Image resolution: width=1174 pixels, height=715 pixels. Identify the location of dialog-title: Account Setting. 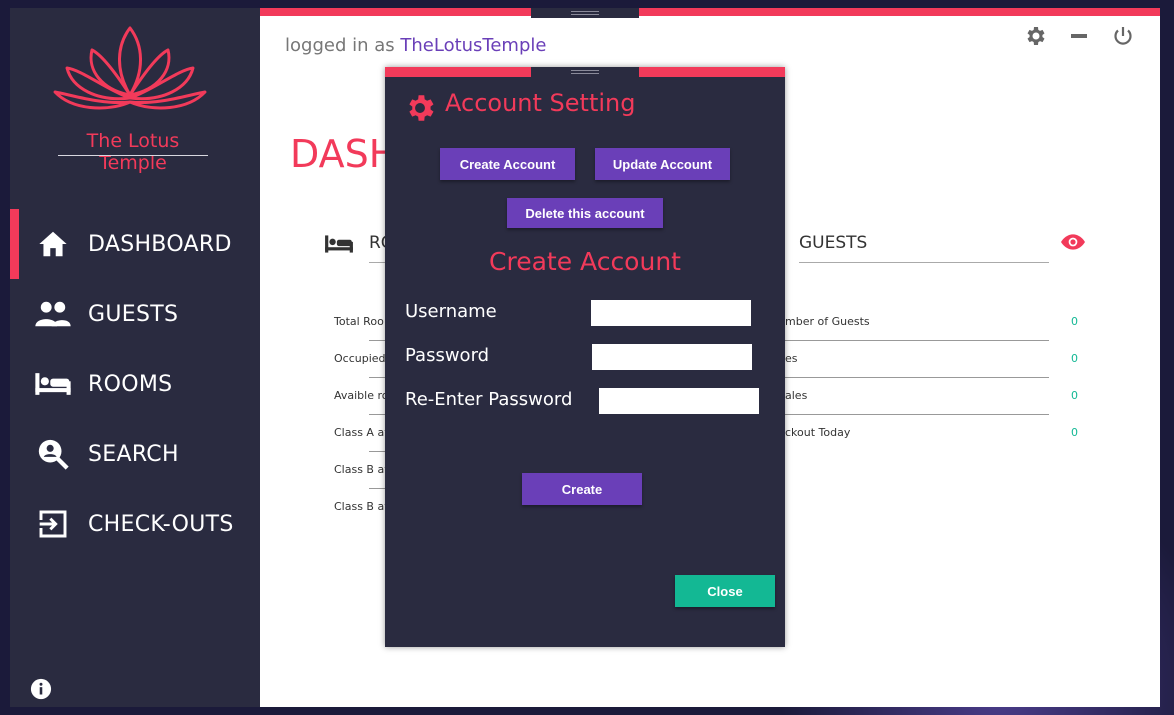
(540, 103).